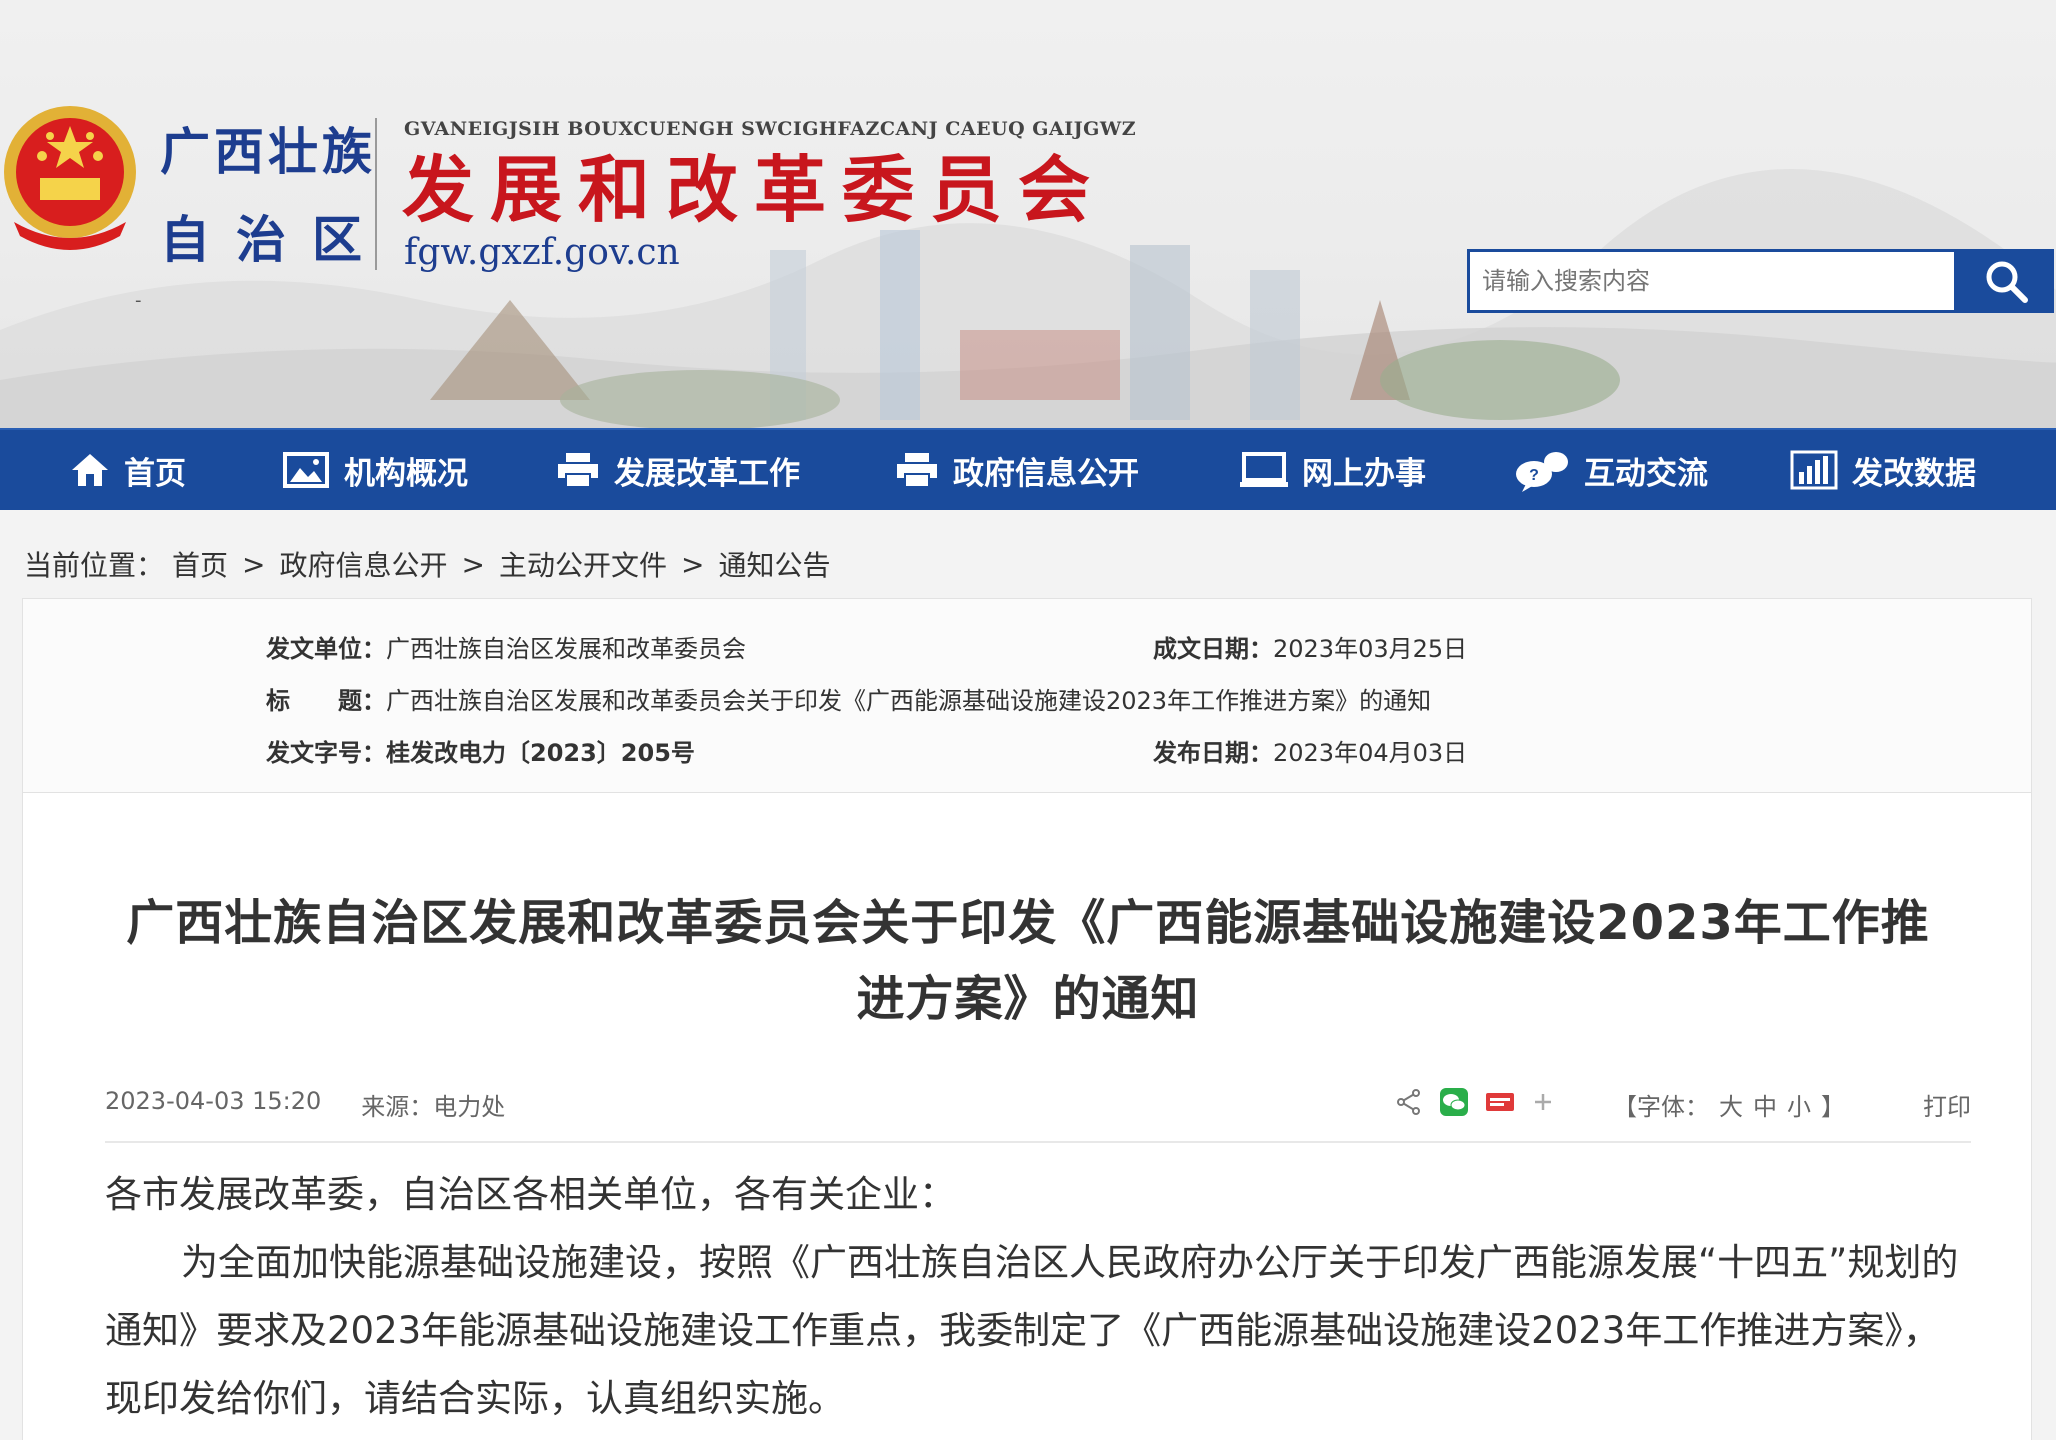  I want to click on meta-published-date: 发布日期： 2023年04月03日, so click(1310, 750).